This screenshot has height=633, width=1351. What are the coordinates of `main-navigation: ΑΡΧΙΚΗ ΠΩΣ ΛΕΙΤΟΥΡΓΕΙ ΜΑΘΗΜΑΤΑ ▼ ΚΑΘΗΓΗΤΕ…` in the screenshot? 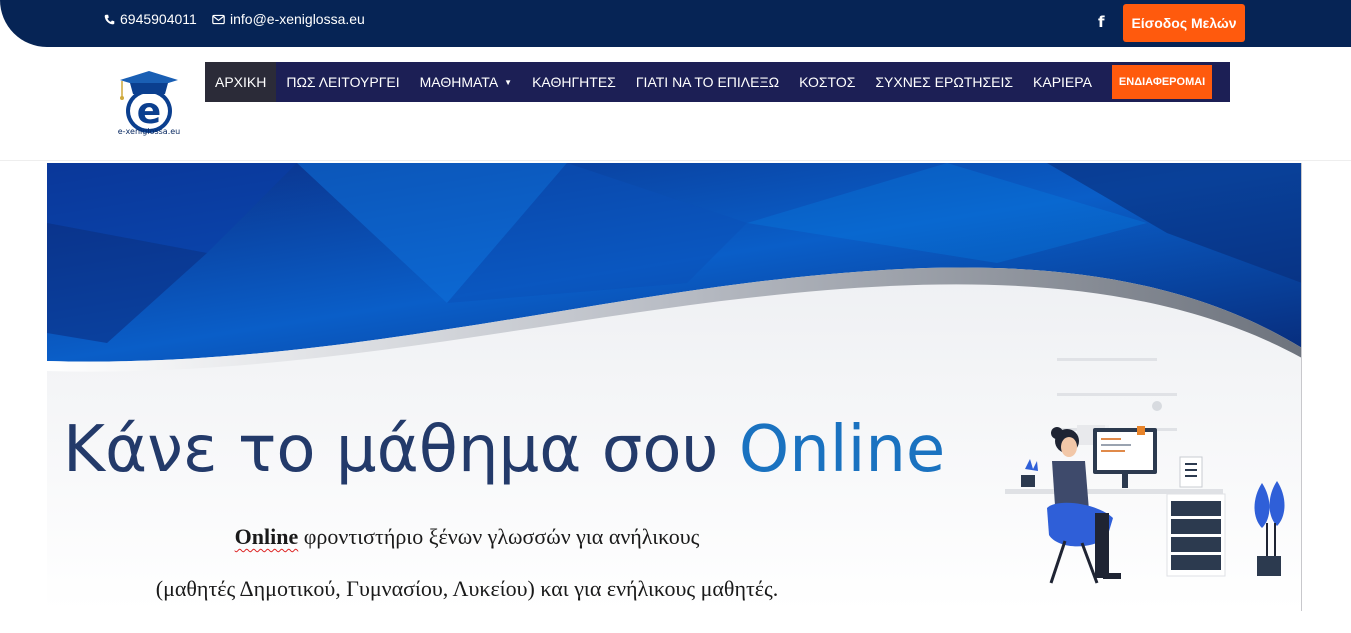 It's located at (717, 82).